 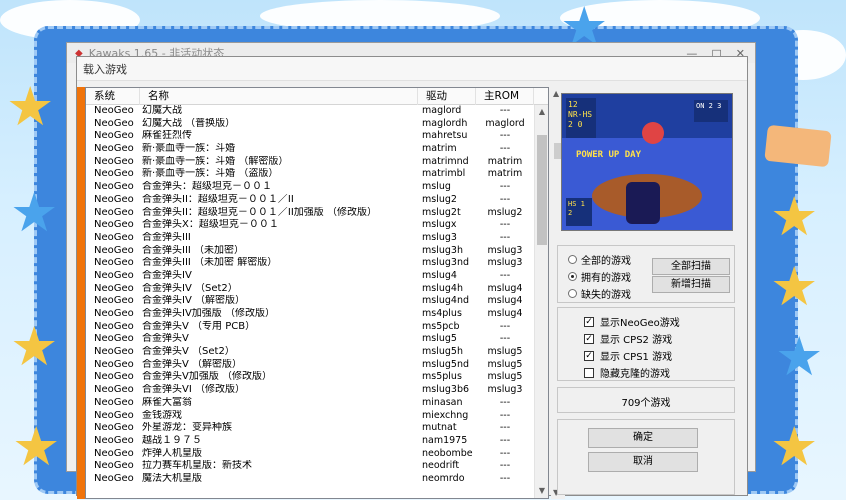 What do you see at coordinates (310, 479) in the screenshot?
I see `table-row: NeoGeo 魔法大机皇版 neomrdo ---` at bounding box center [310, 479].